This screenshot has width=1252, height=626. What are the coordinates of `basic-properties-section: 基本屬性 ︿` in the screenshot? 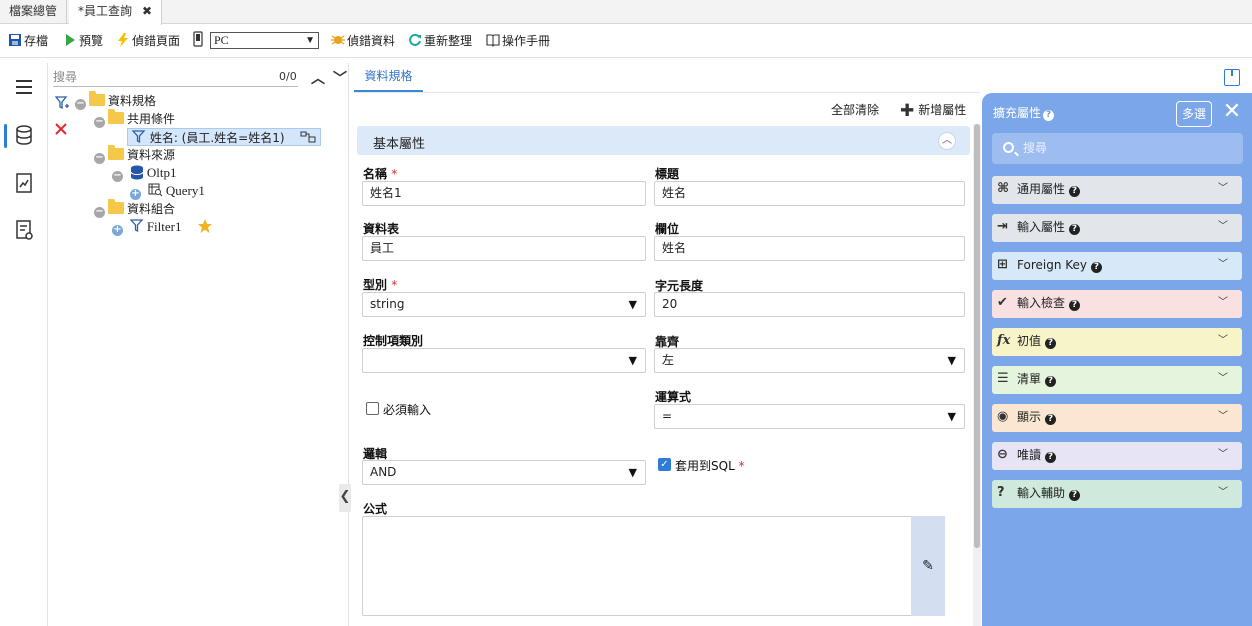 It's located at (663, 140).